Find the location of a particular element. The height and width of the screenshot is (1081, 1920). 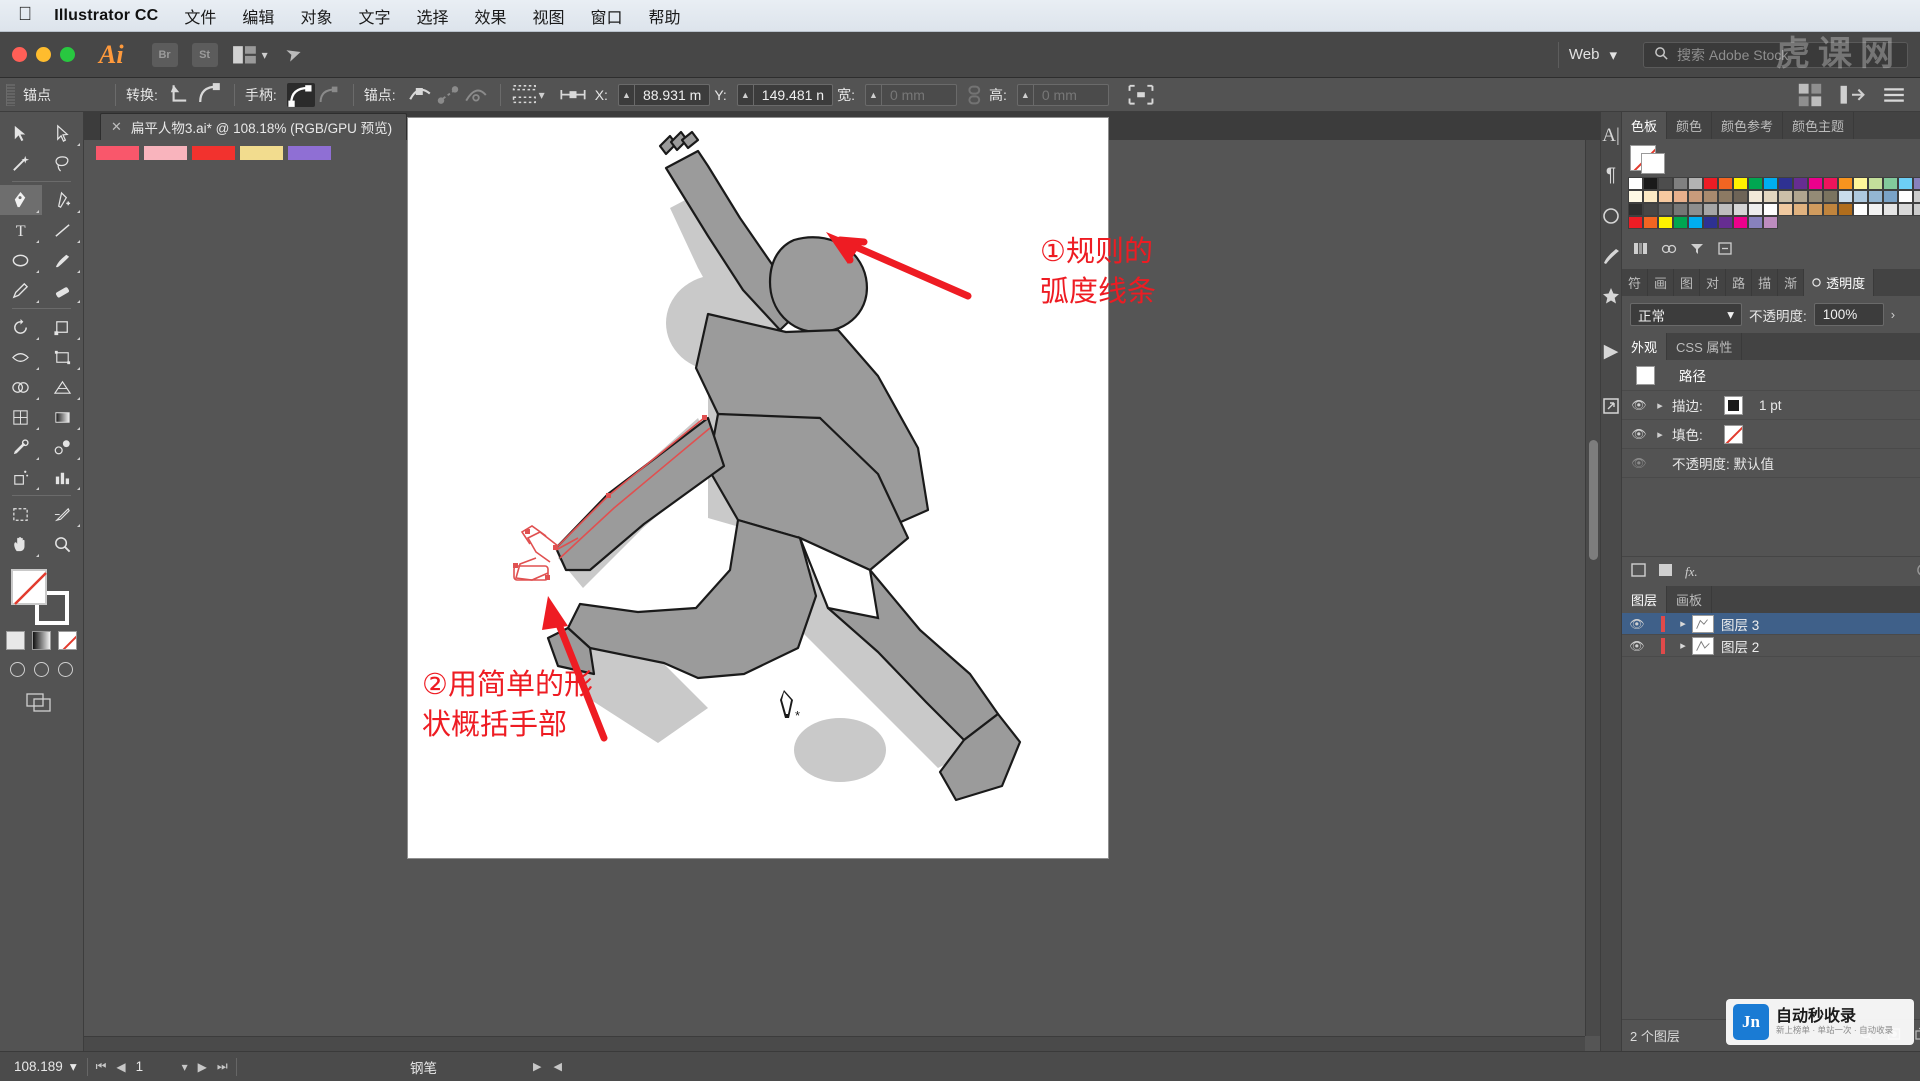

add-effect-icon: fx. is located at coordinates (1691, 572).